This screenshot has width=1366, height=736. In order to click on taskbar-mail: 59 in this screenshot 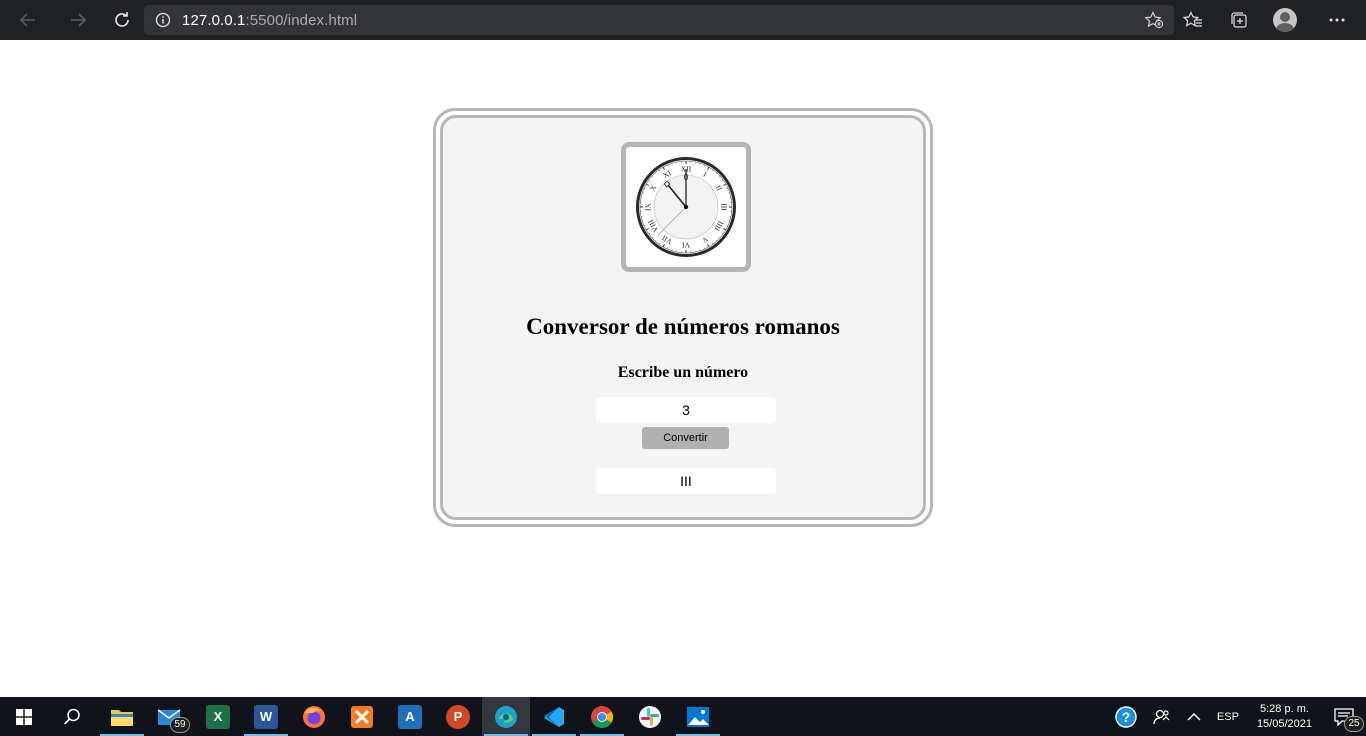, I will do `click(170, 716)`.